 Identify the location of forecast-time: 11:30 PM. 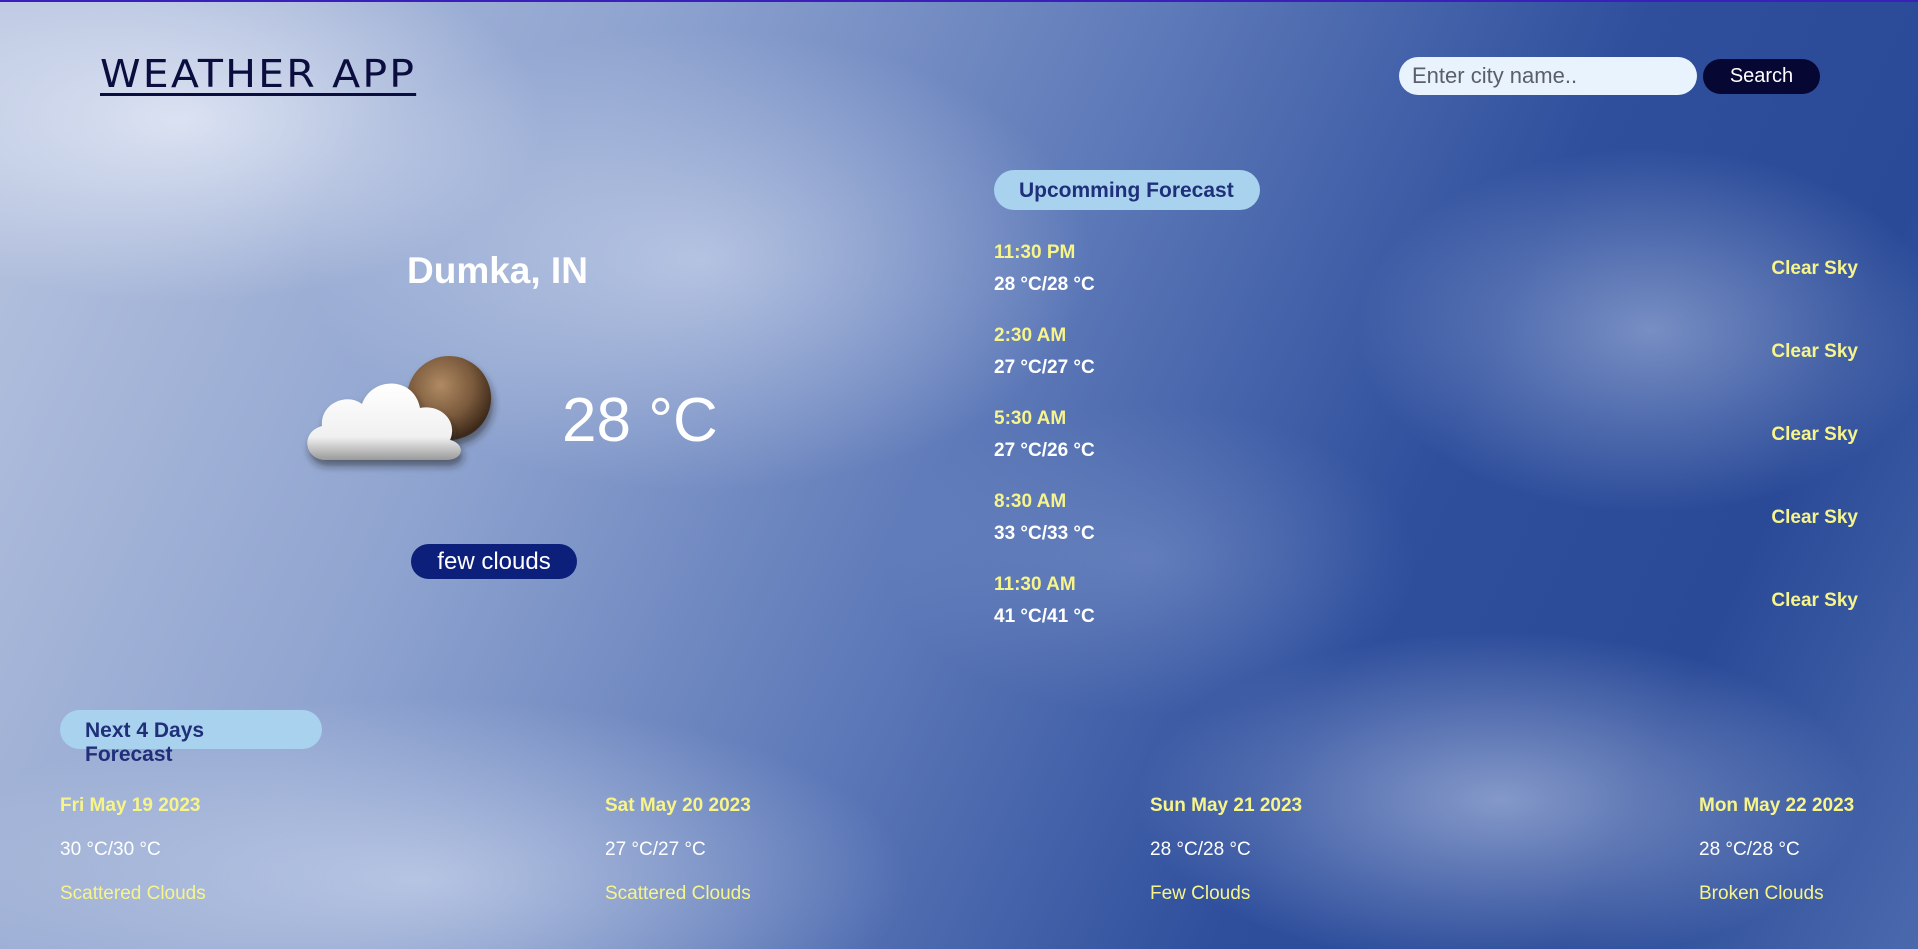
(1035, 252).